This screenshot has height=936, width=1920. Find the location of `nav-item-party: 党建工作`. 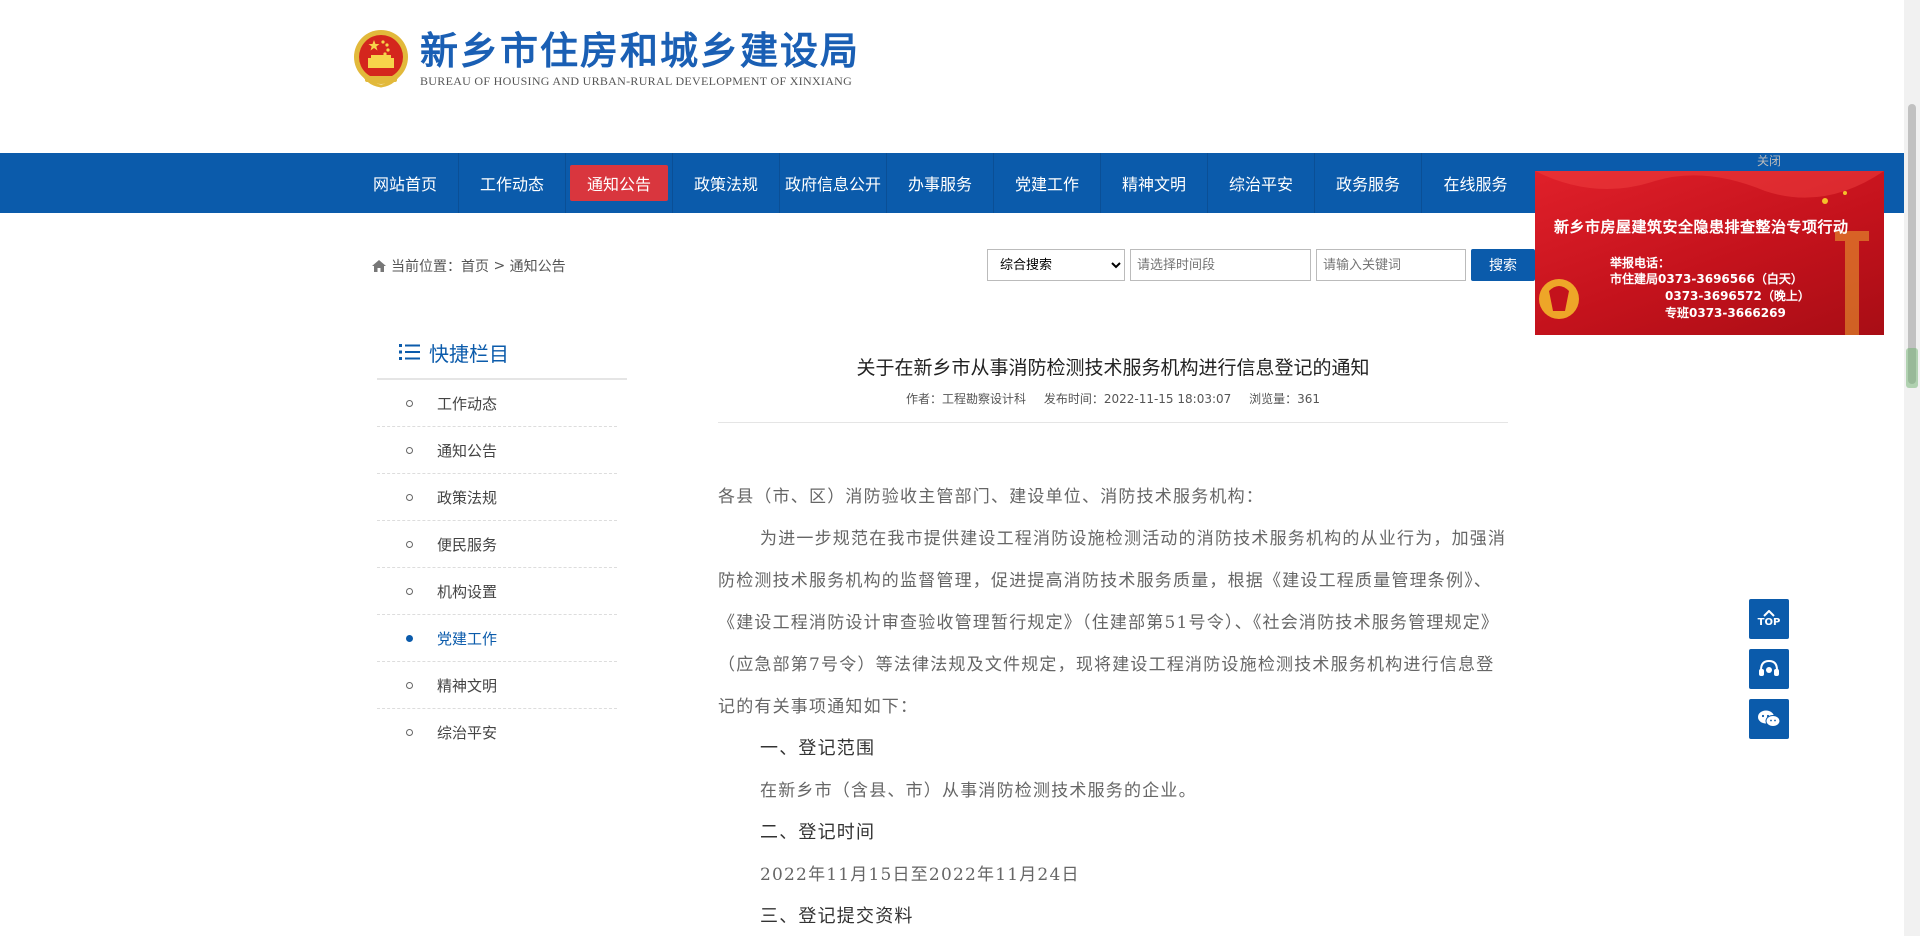

nav-item-party: 党建工作 is located at coordinates (1047, 183).